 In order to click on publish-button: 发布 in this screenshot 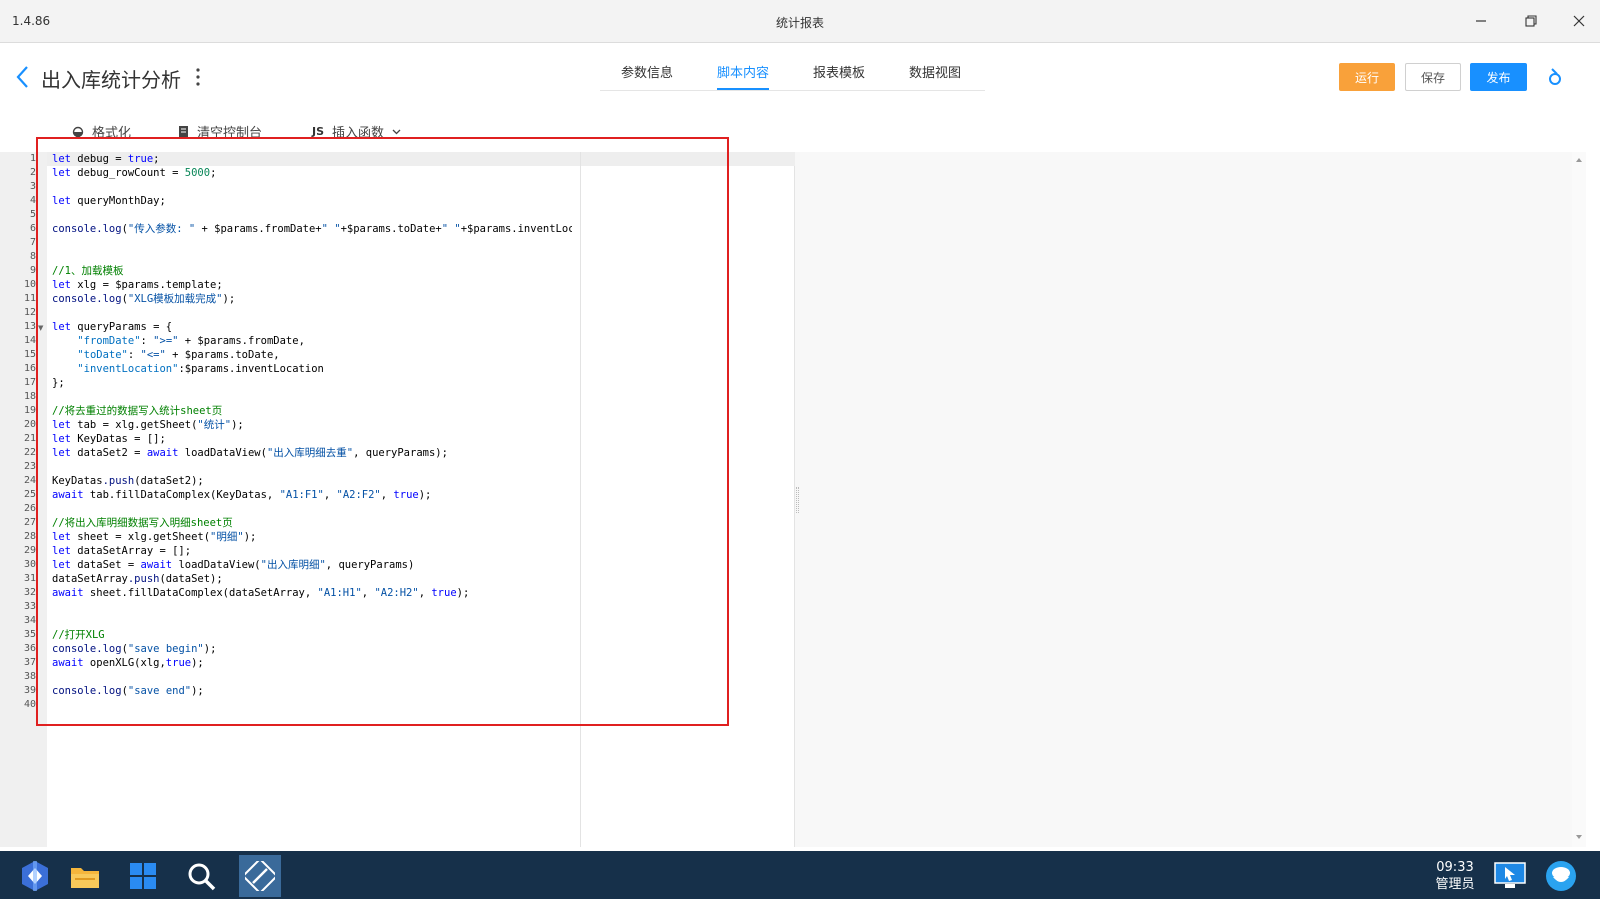, I will do `click(1498, 77)`.